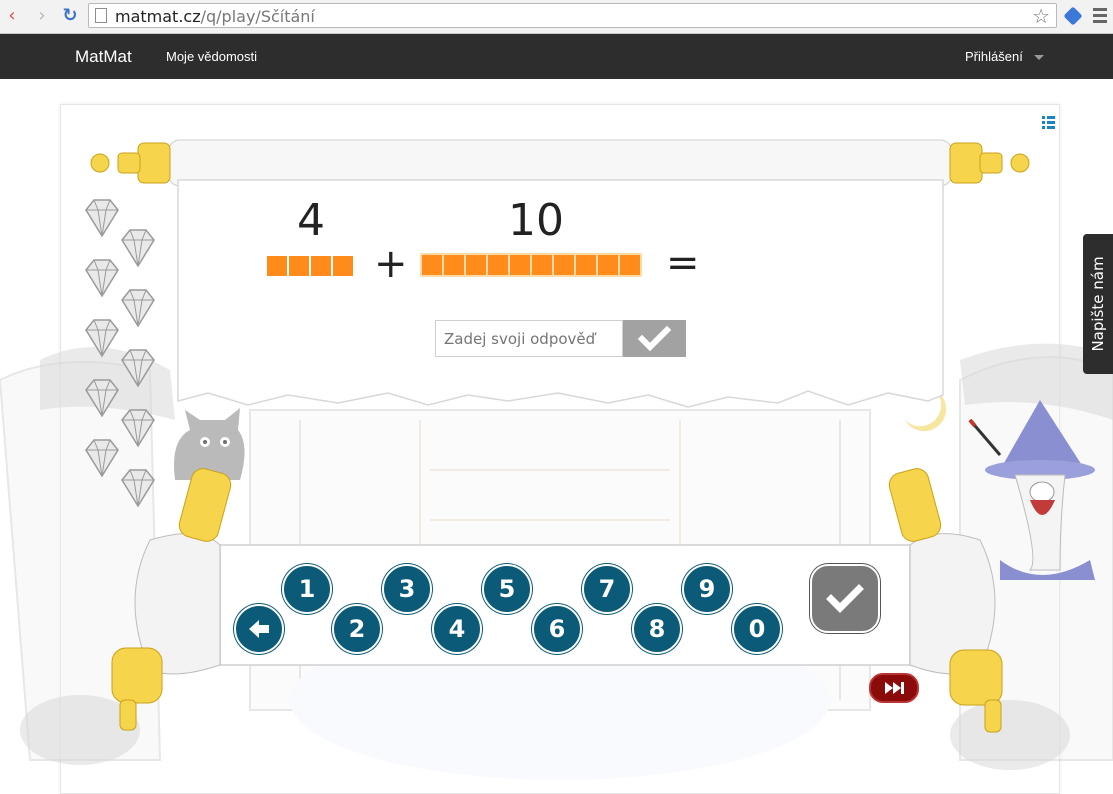 Image resolution: width=1113 pixels, height=794 pixels. I want to click on backspace-arrow-icon, so click(259, 629).